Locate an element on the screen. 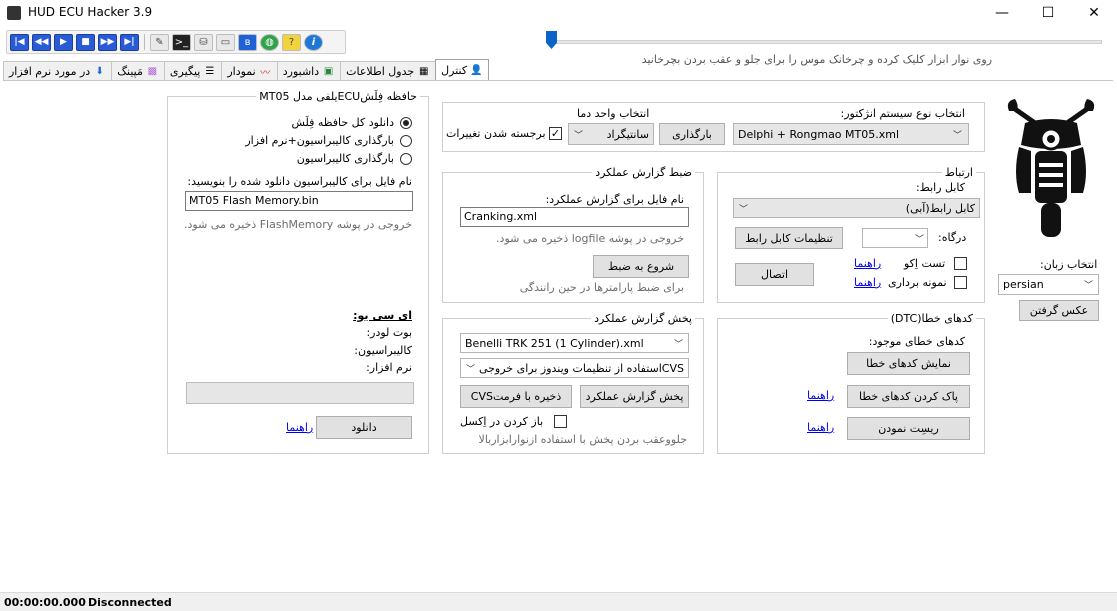 The width and height of the screenshot is (1117, 611). terminal-icon: >_ is located at coordinates (181, 42).